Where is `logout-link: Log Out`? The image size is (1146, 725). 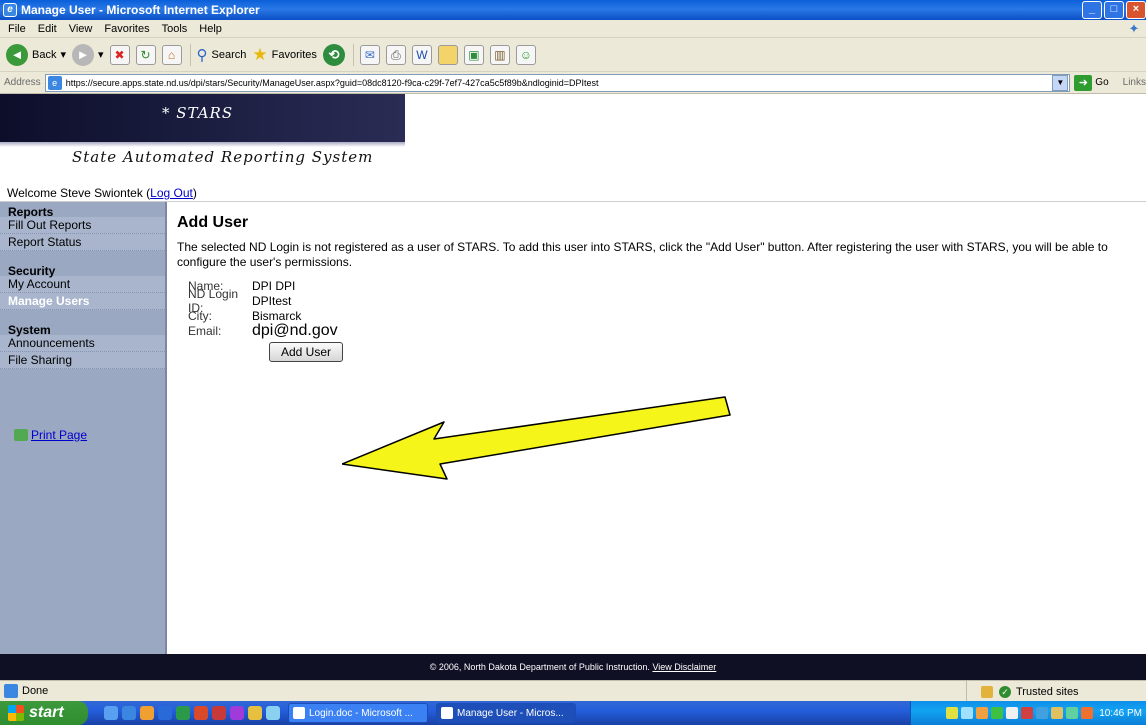
logout-link: Log Out is located at coordinates (171, 193).